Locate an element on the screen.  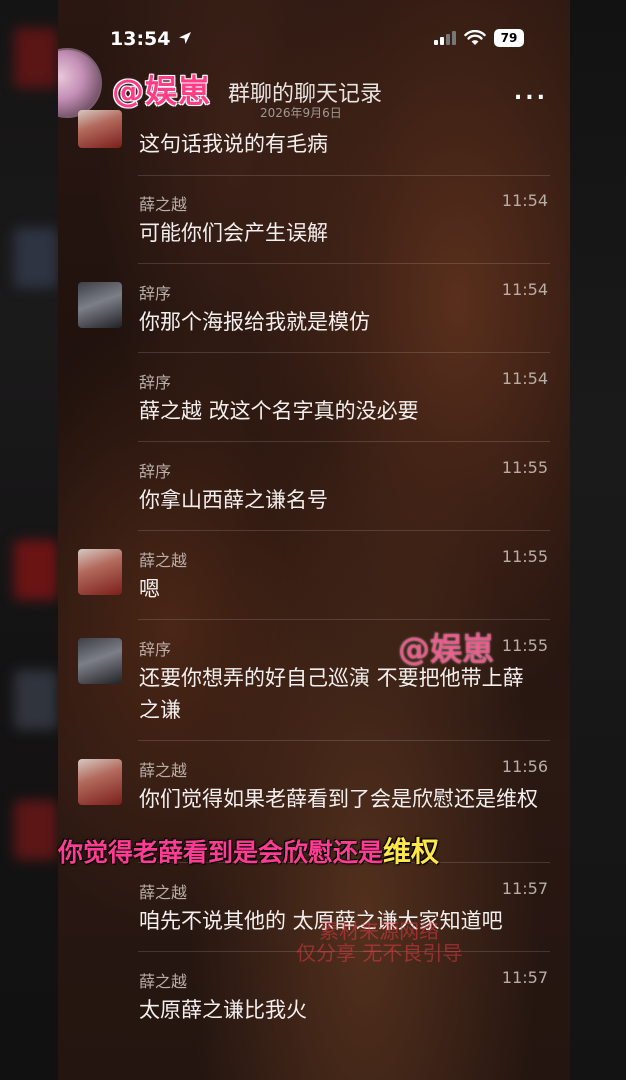
wifi-icon is located at coordinates (475, 37).